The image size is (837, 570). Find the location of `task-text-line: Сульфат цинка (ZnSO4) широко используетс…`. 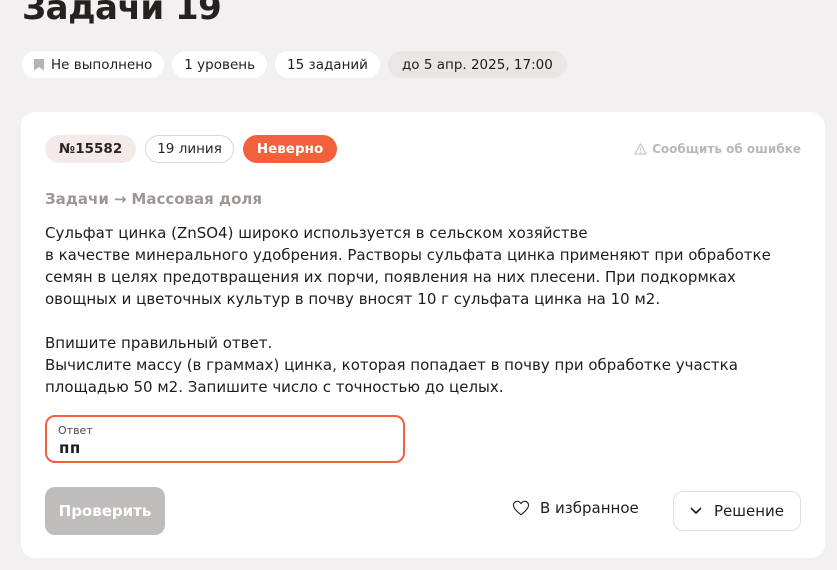

task-text-line: Сульфат цинка (ZnSO4) широко используетс… is located at coordinates (316, 233).